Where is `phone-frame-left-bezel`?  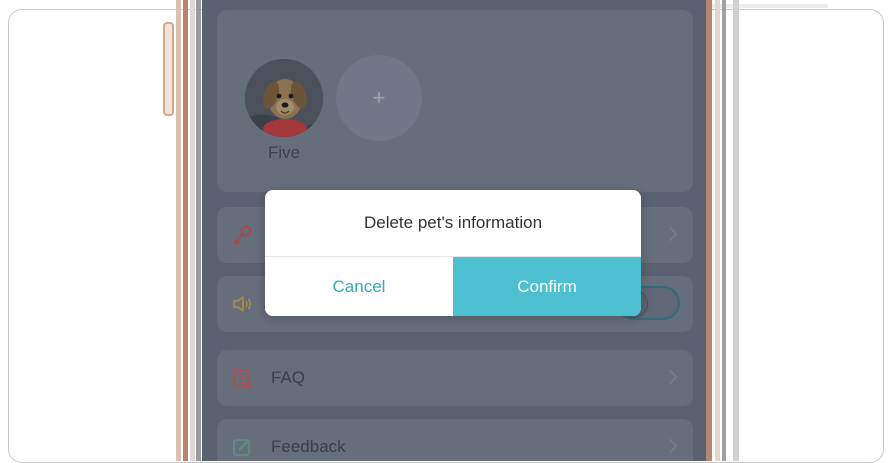 phone-frame-left-bezel is located at coordinates (198, 230).